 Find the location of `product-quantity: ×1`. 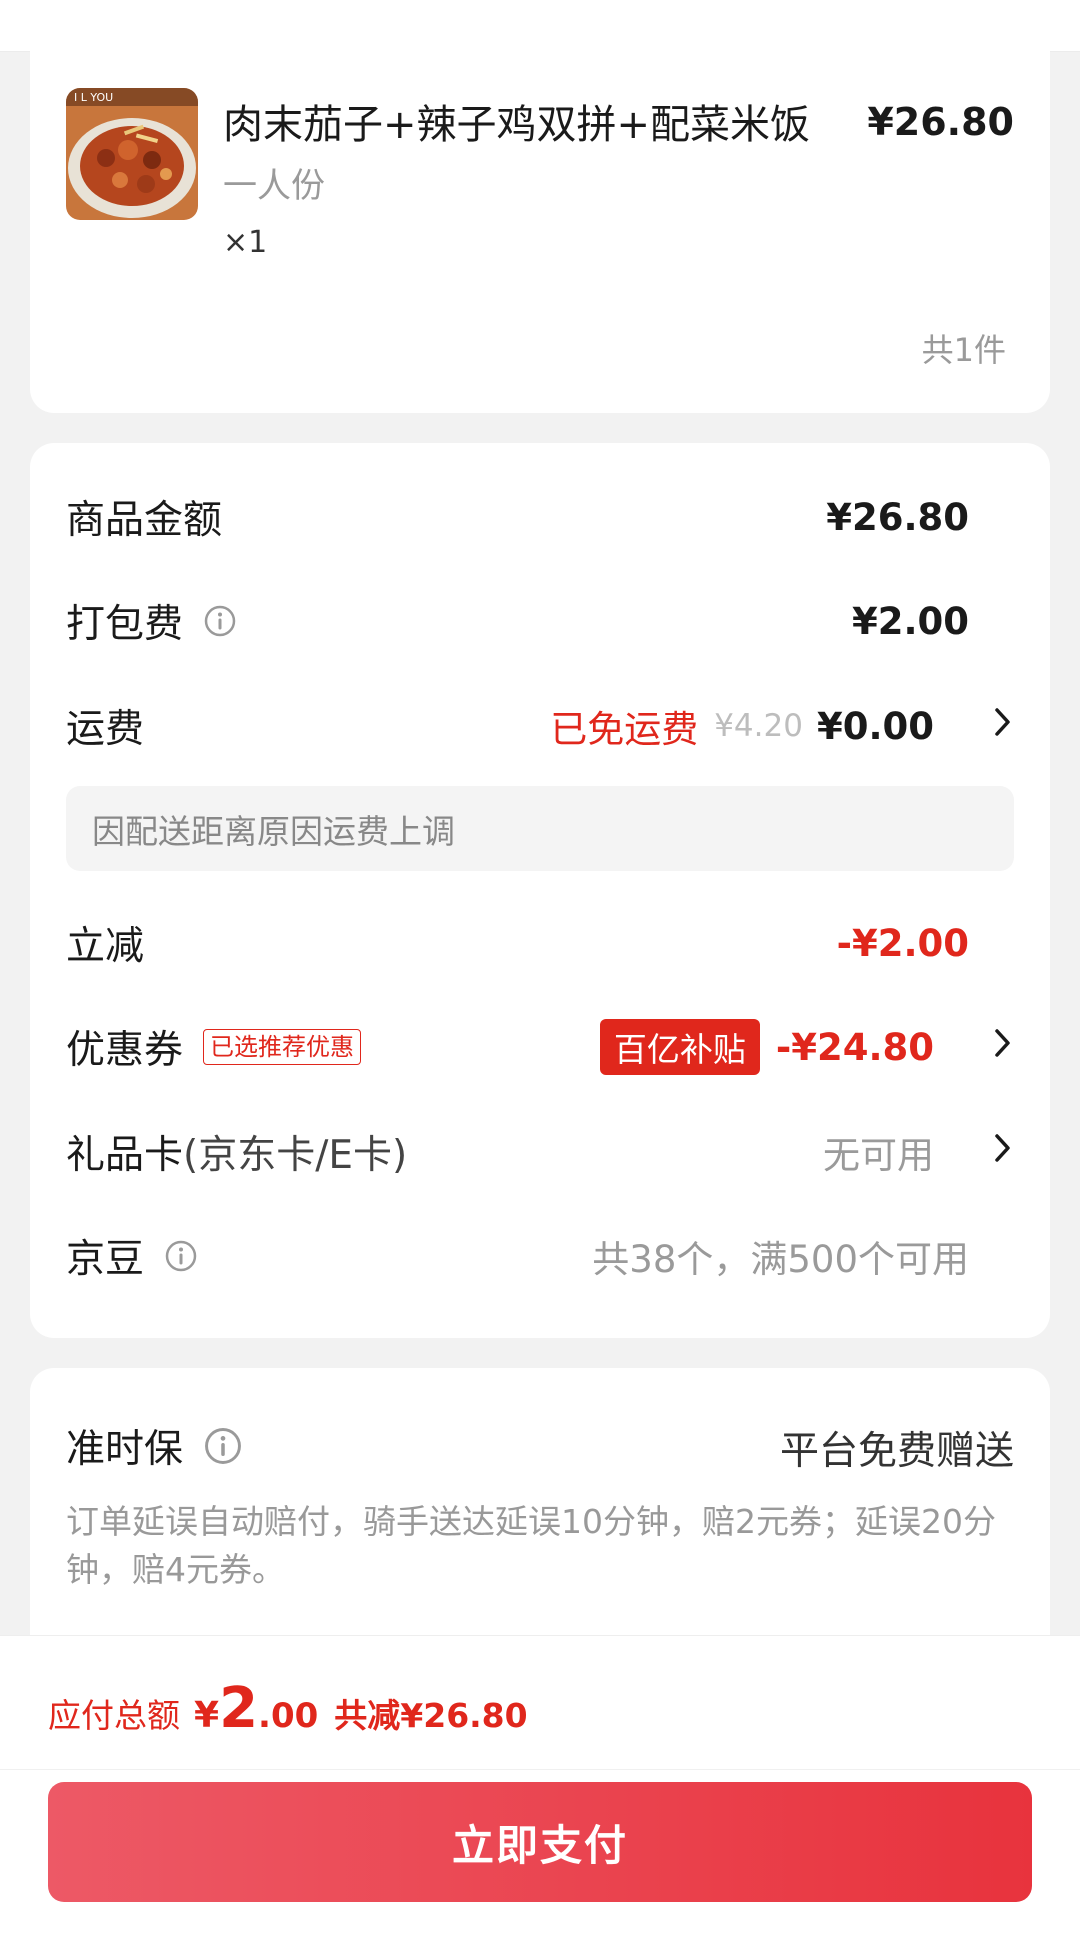

product-quantity: ×1 is located at coordinates (245, 242).